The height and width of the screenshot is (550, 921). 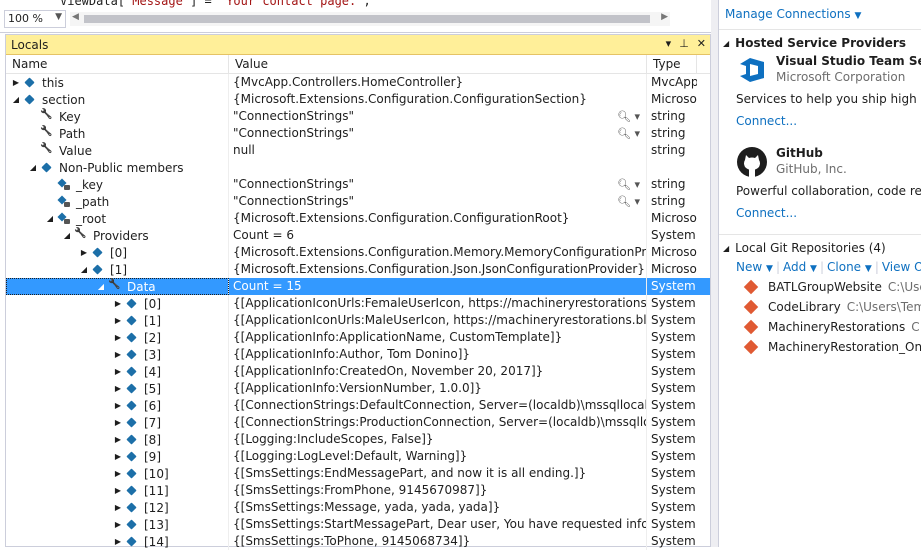 I want to click on locals-name-cell: ◢ Data, so click(x=117, y=286).